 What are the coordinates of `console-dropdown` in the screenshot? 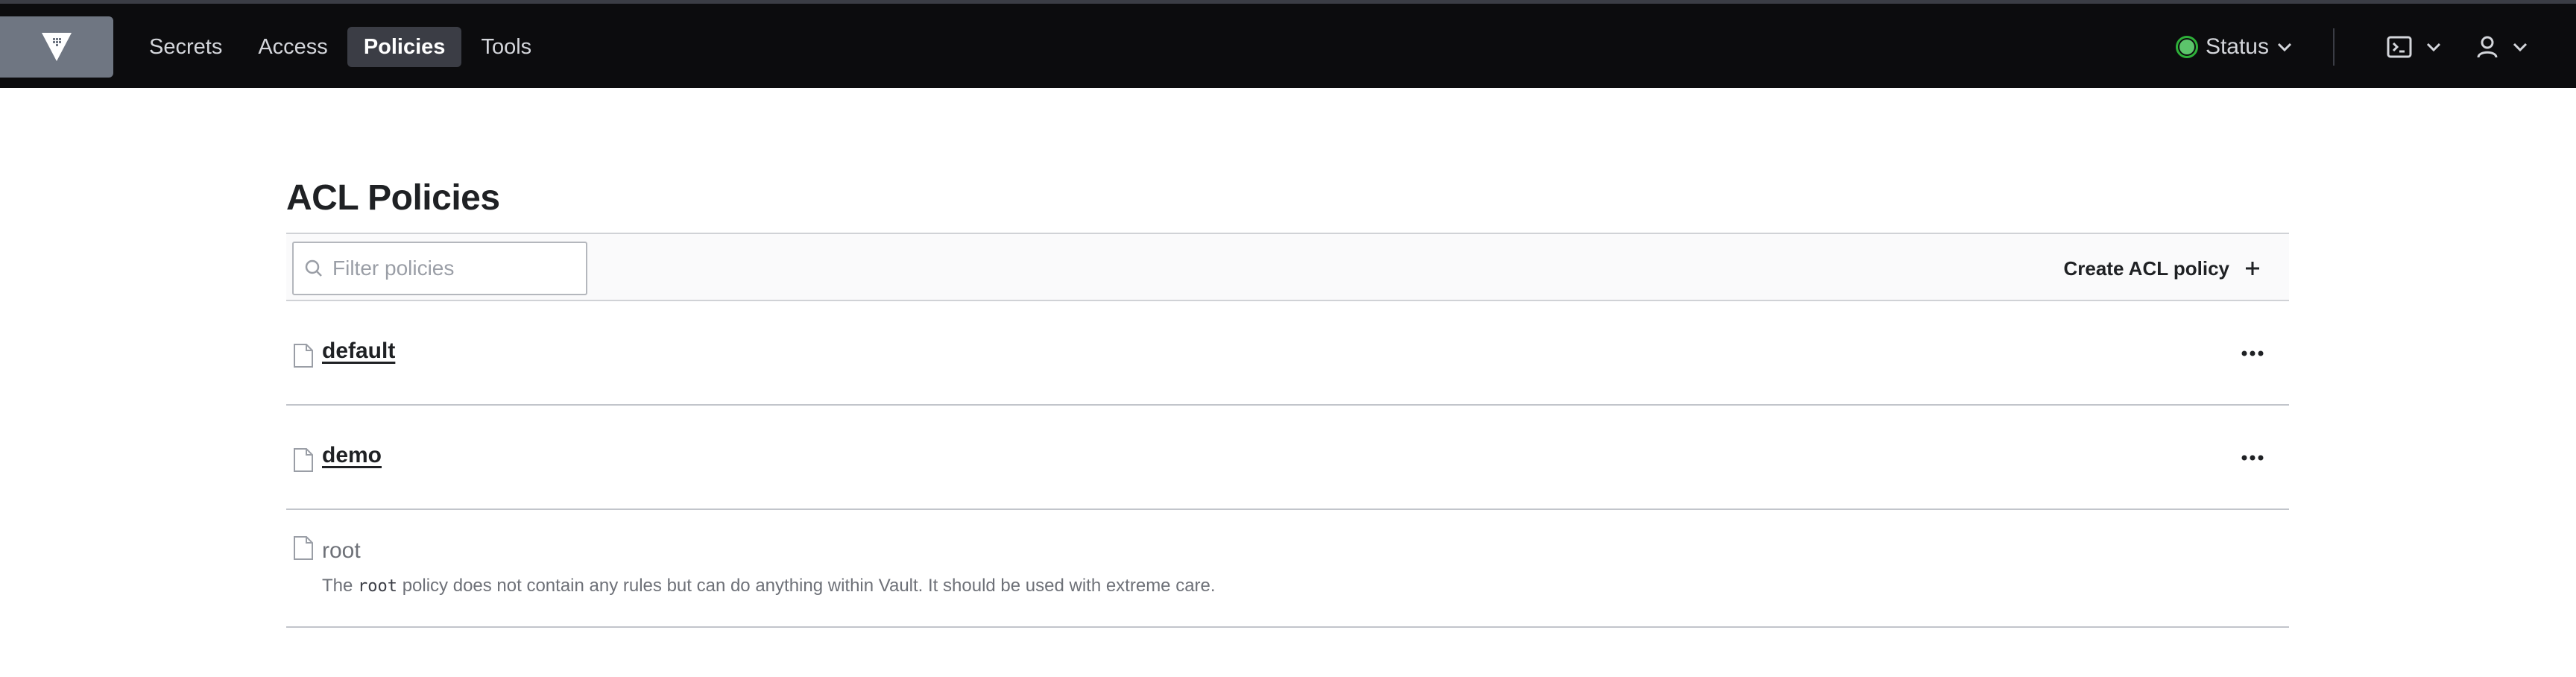 It's located at (2414, 47).